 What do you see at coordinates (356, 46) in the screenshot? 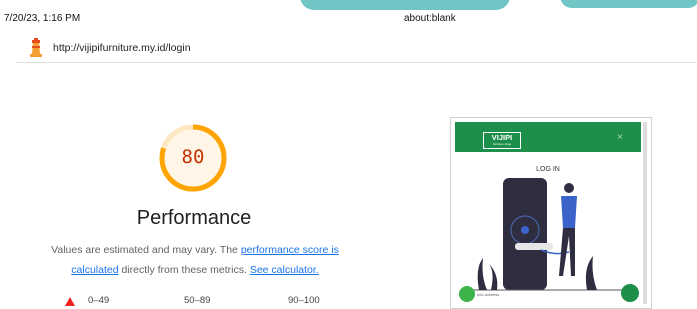
I see `report-url-bar: http://vijipifurniture.my.id/login` at bounding box center [356, 46].